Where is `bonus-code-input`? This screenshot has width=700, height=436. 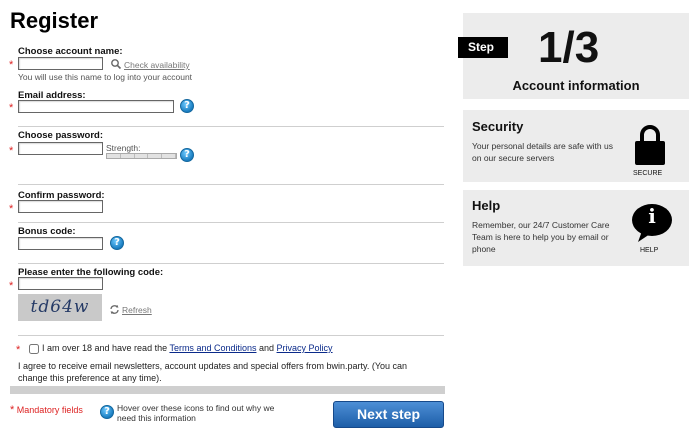
bonus-code-input is located at coordinates (60, 243).